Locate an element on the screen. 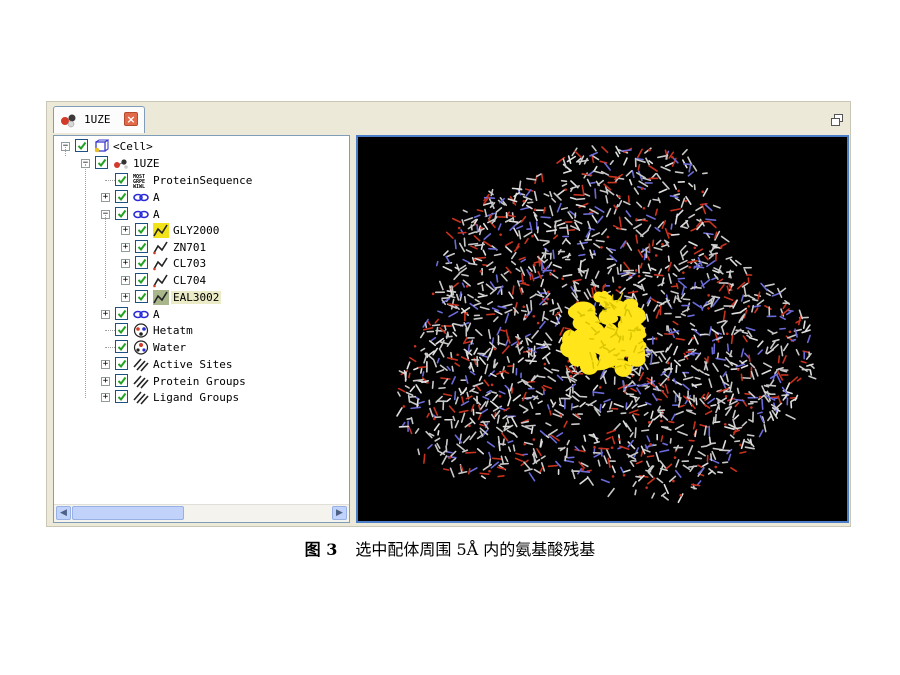 The height and width of the screenshot is (675, 900). tree-row: + Ligand Groups is located at coordinates (199, 398).